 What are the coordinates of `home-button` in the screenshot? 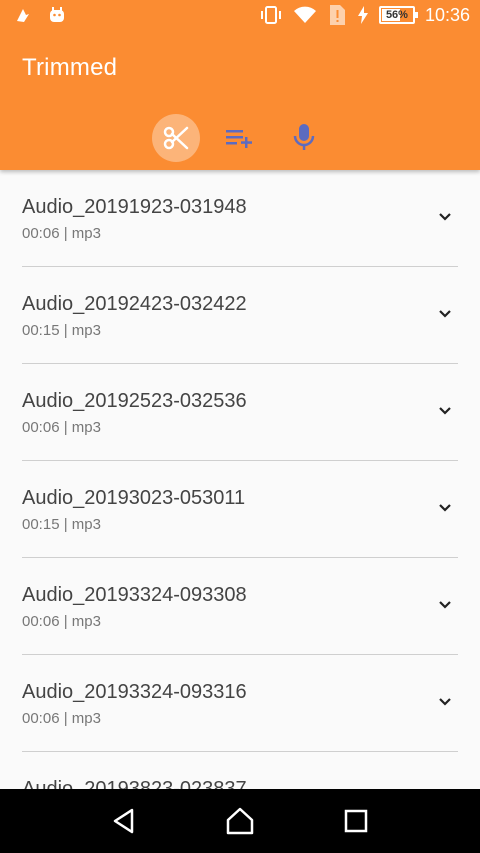 It's located at (240, 821).